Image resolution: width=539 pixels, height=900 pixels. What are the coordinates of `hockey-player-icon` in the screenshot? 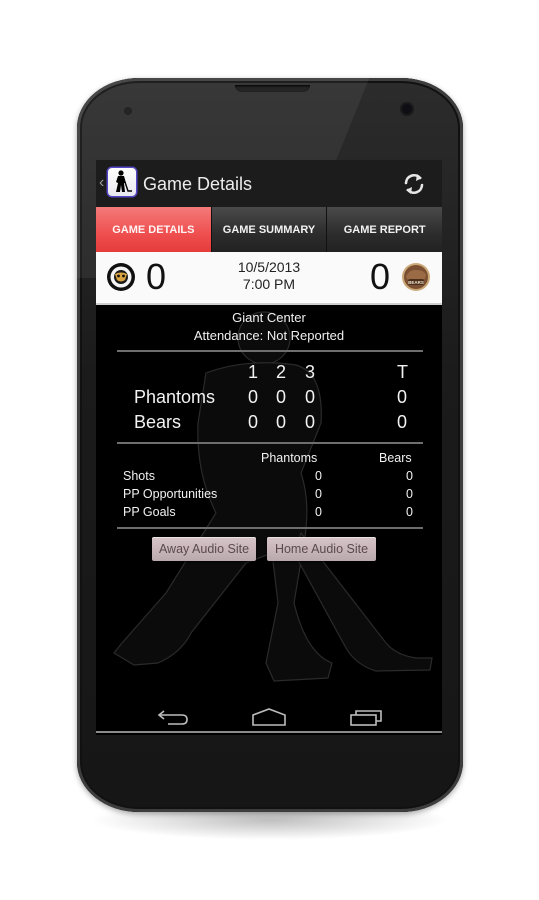 It's located at (122, 182).